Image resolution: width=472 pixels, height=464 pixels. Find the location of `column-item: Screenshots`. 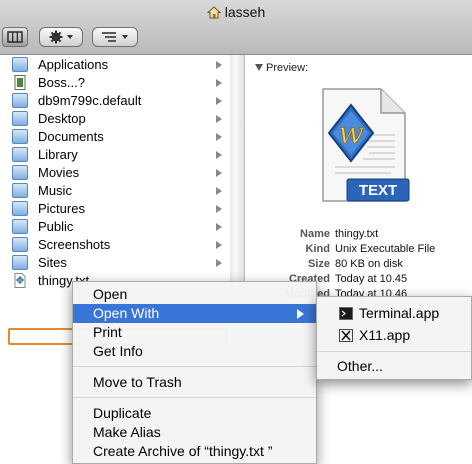

column-item: Screenshots is located at coordinates (119, 245).